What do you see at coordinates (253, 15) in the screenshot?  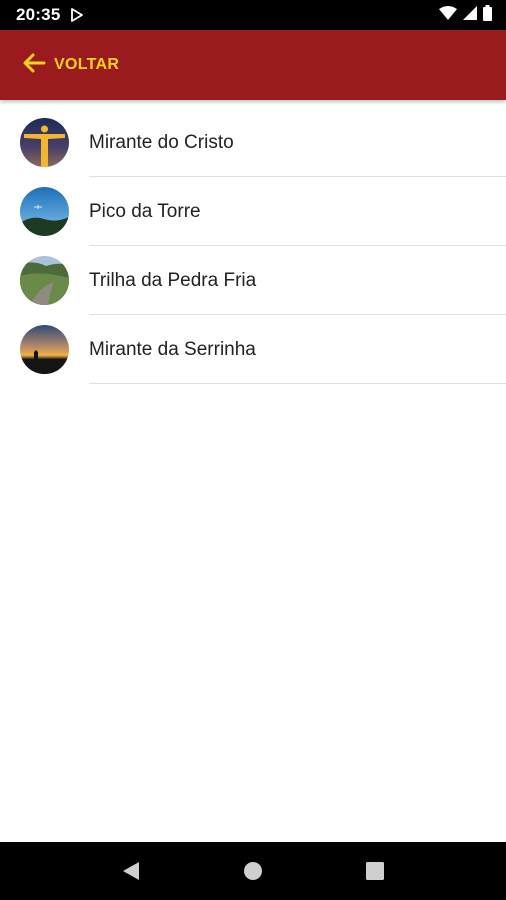 I see `status-bar: 20:35` at bounding box center [253, 15].